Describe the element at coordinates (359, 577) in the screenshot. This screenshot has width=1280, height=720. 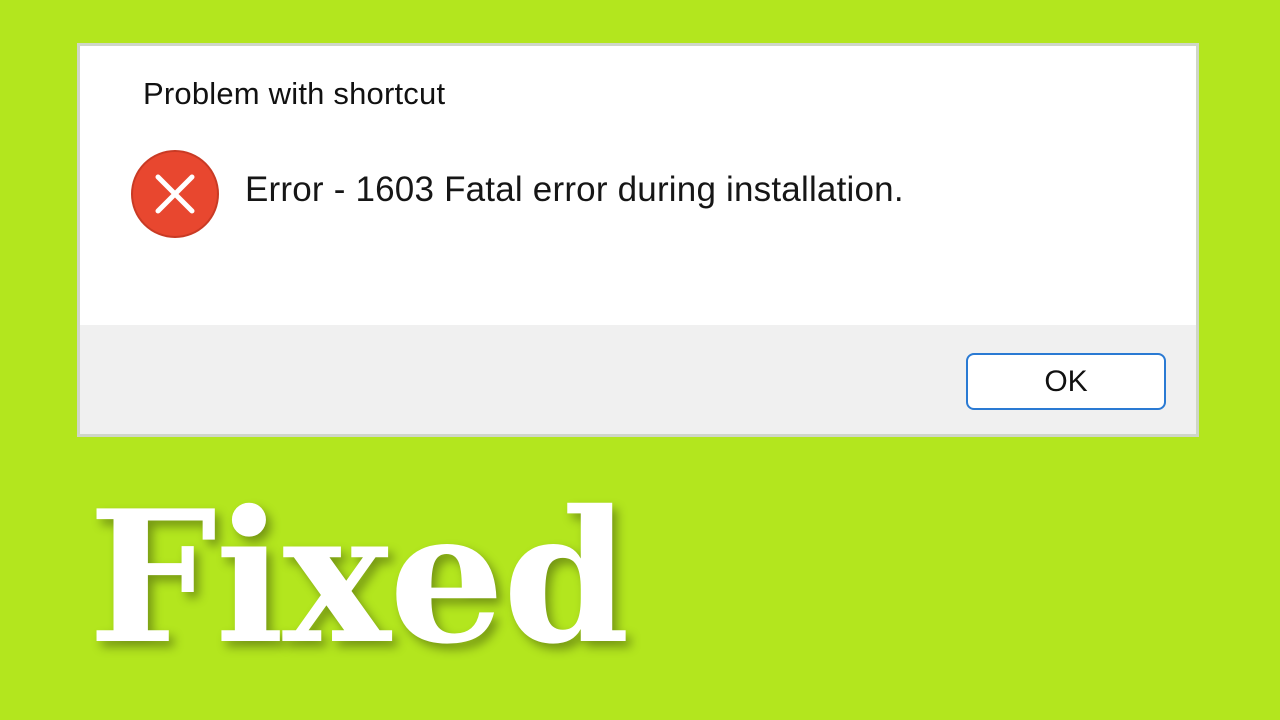
I see `fixed-headline: Fixed` at that location.